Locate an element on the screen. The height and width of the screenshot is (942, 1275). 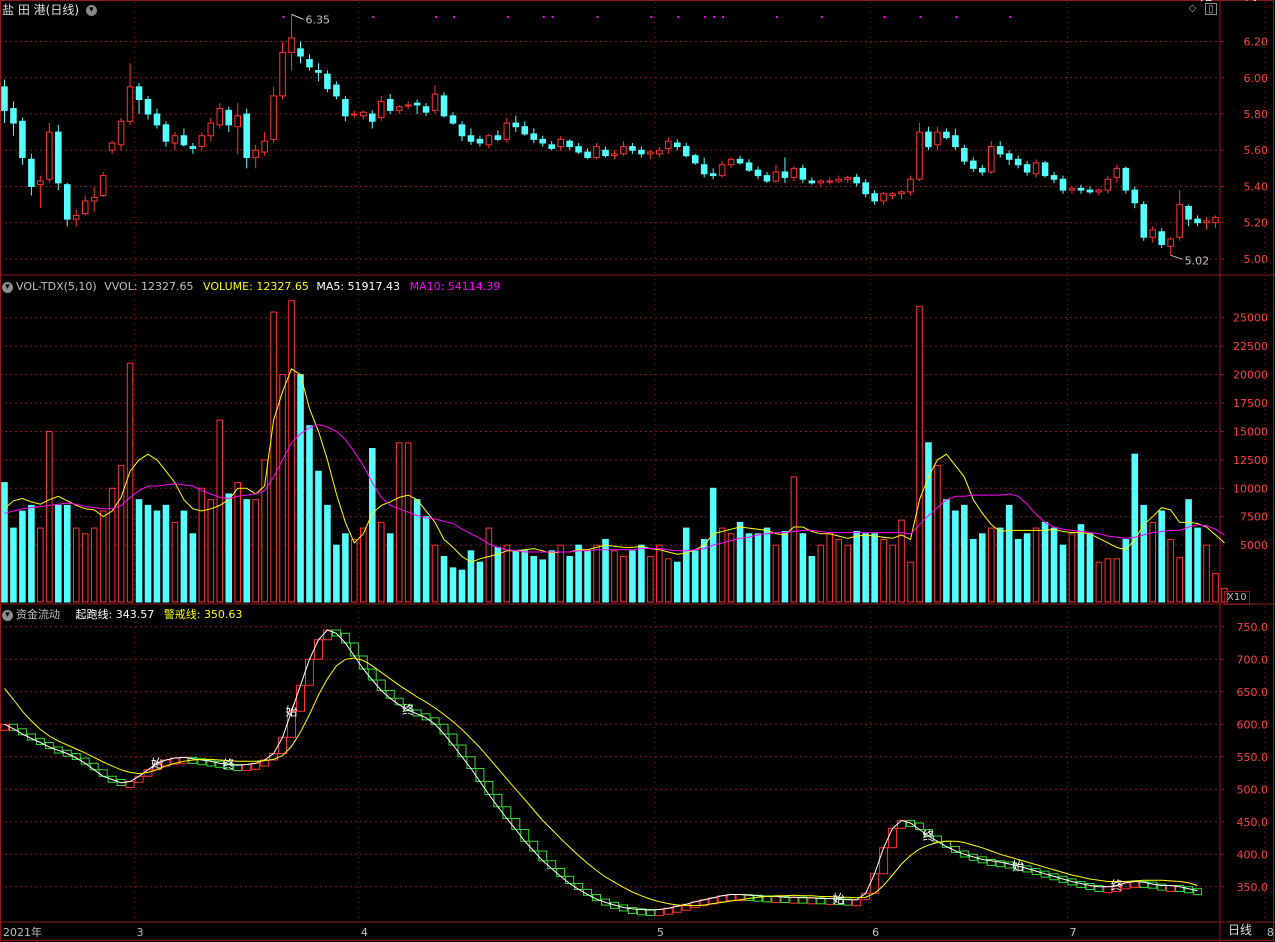
volume-value: 12327.65 is located at coordinates (282, 286).